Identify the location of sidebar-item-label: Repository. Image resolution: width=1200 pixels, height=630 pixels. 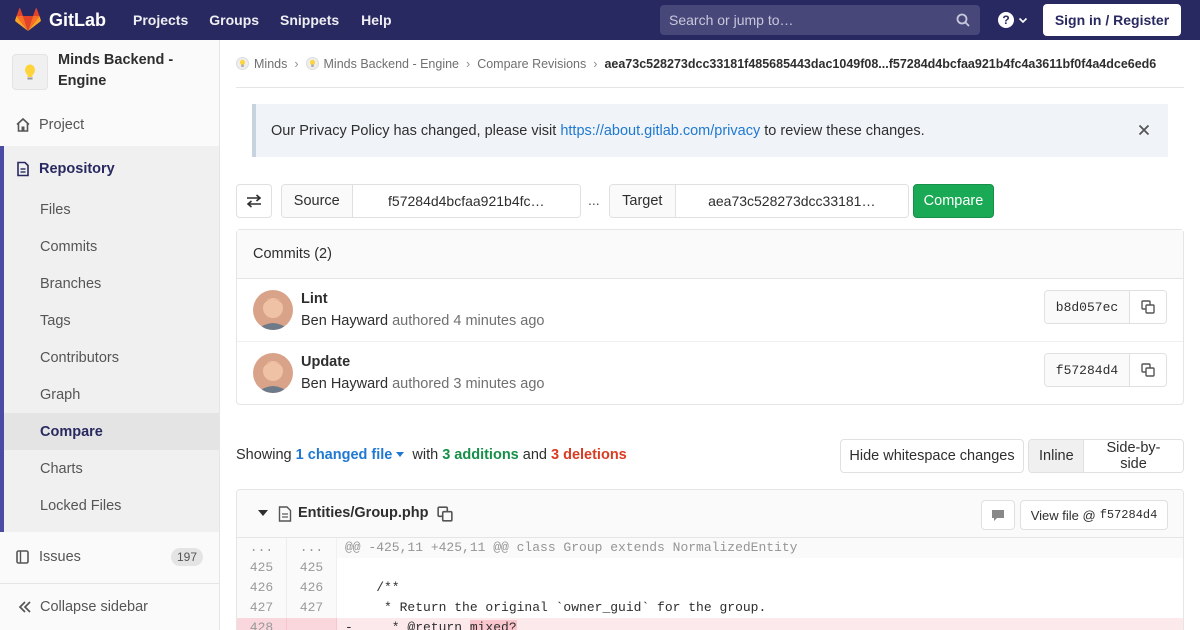
(77, 168).